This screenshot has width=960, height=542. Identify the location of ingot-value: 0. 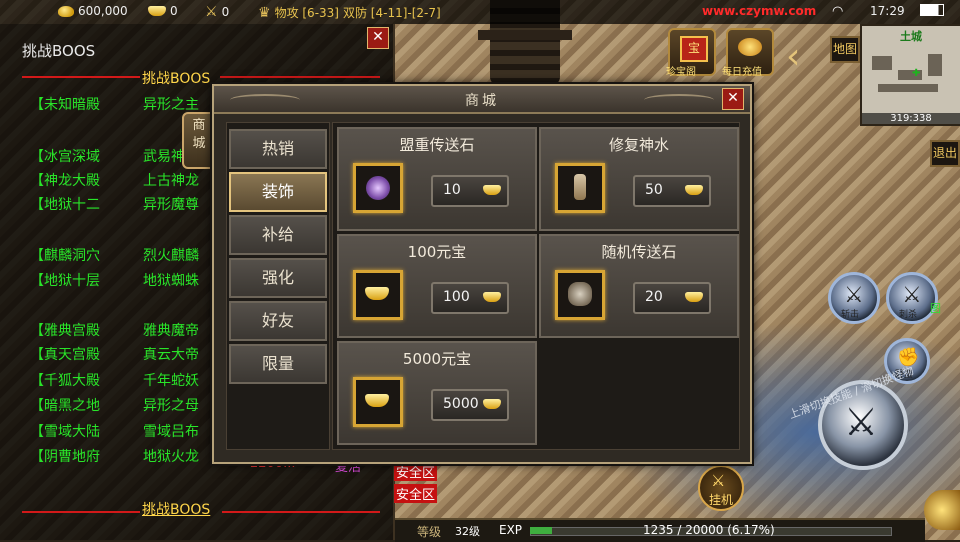
(174, 11).